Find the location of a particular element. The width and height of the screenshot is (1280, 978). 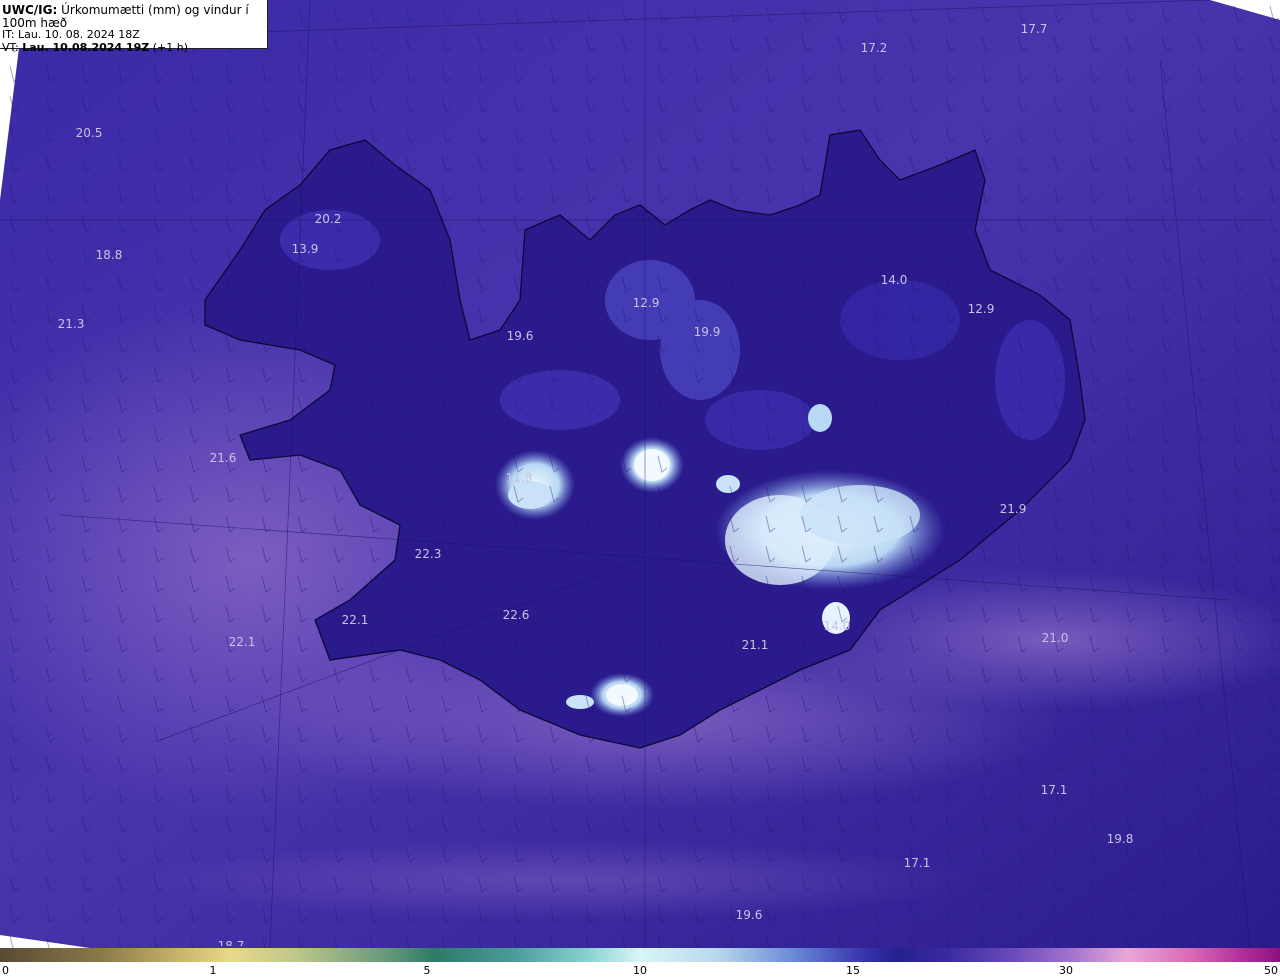

valid-time: Lau. 10.08.2024 19Z is located at coordinates (86, 47).